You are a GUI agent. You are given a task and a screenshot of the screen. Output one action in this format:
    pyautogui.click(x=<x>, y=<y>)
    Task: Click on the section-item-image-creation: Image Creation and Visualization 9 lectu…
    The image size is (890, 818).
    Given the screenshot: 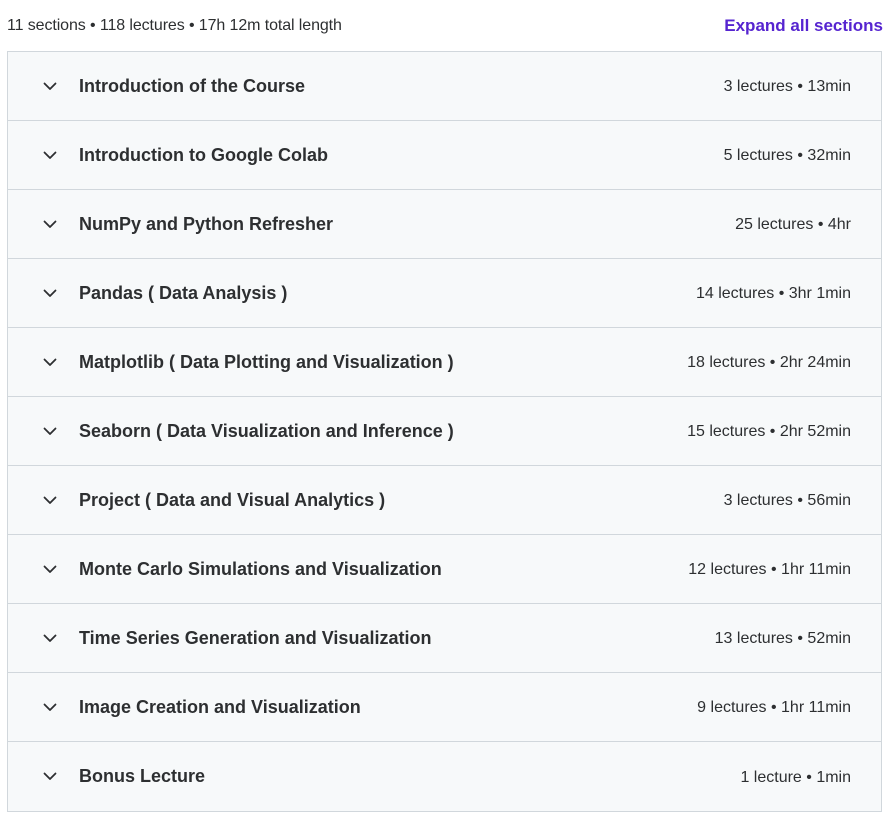 What is the action you would take?
    pyautogui.click(x=444, y=707)
    